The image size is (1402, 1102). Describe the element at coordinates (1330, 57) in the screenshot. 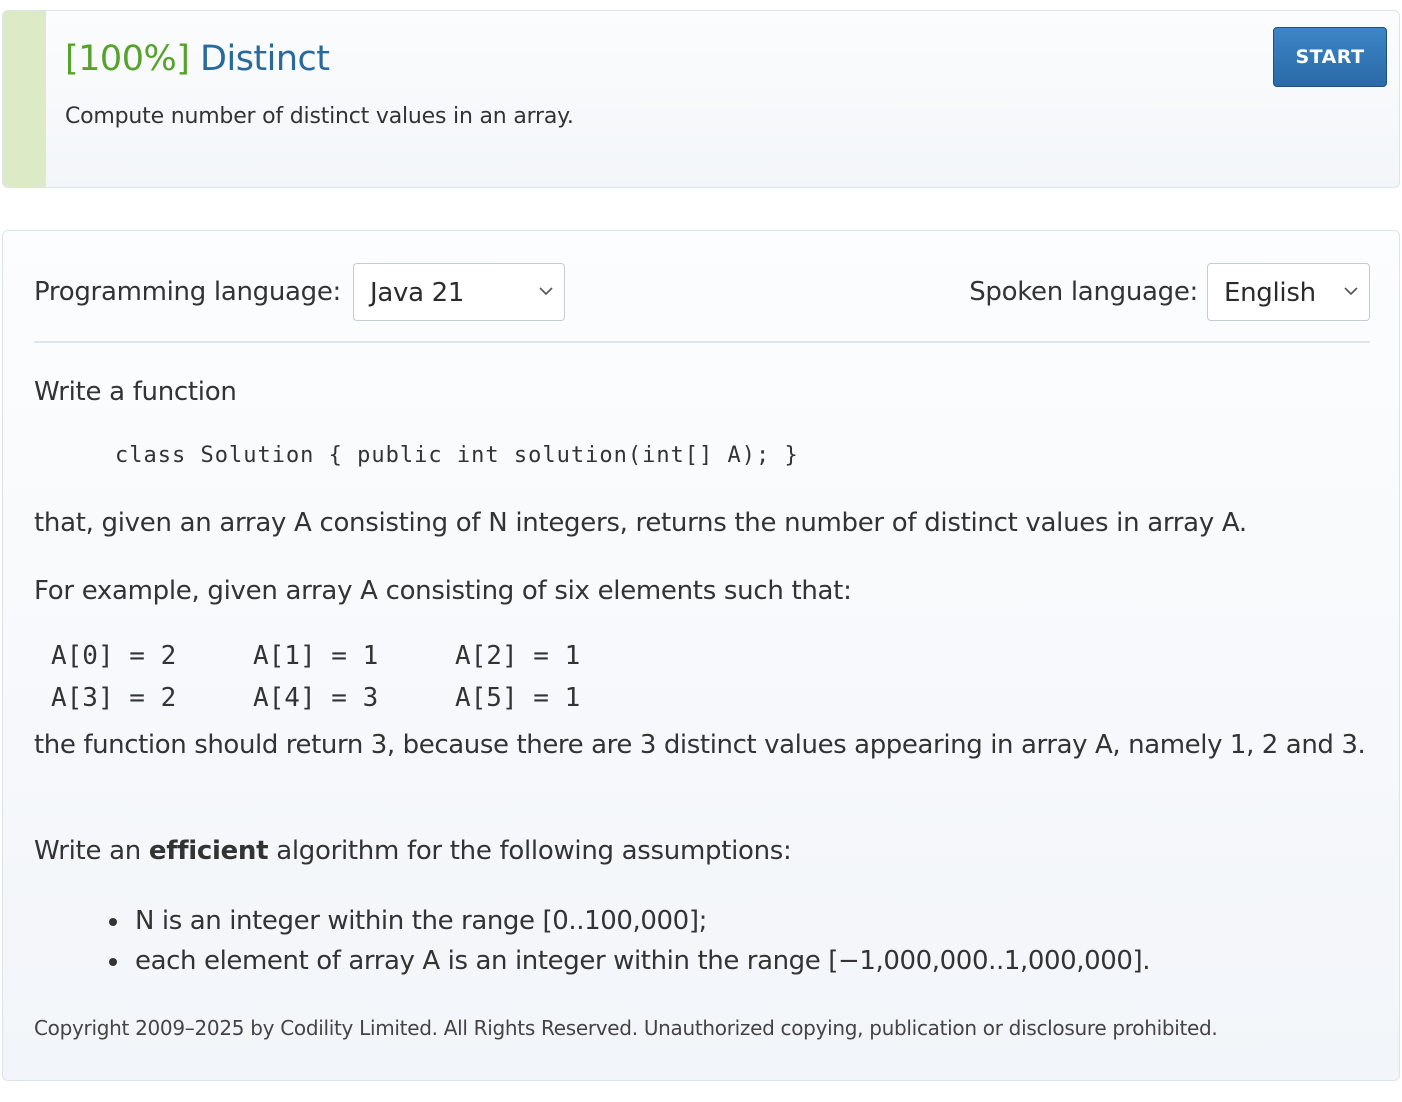

I see `start-button: START` at that location.